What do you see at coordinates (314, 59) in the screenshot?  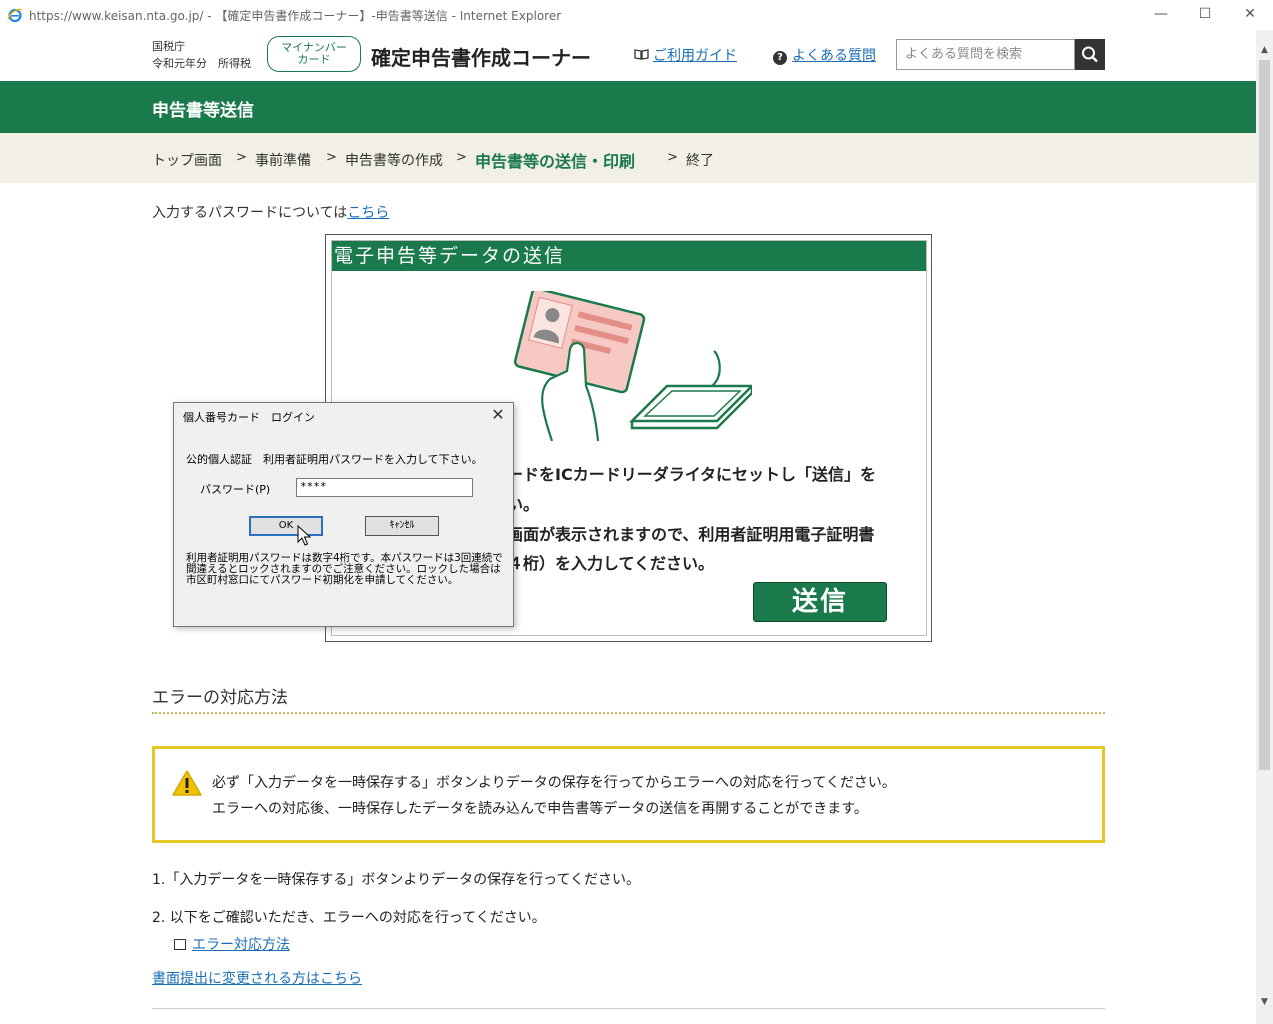 I see `mynumber-label-line2: カード` at bounding box center [314, 59].